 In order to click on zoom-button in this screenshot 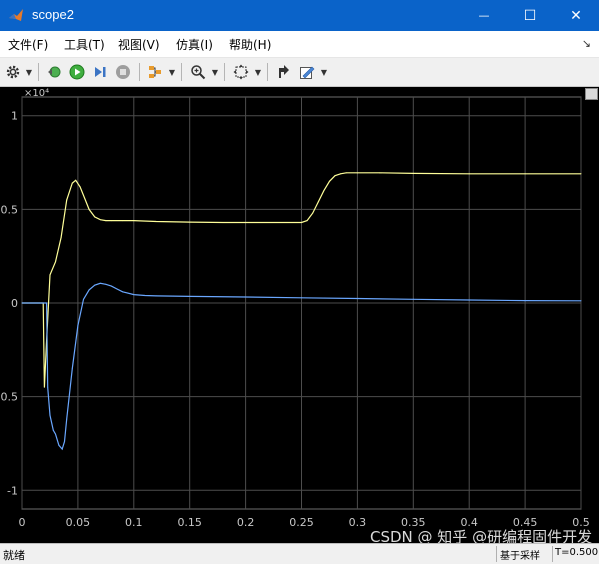, I will do `click(198, 72)`.